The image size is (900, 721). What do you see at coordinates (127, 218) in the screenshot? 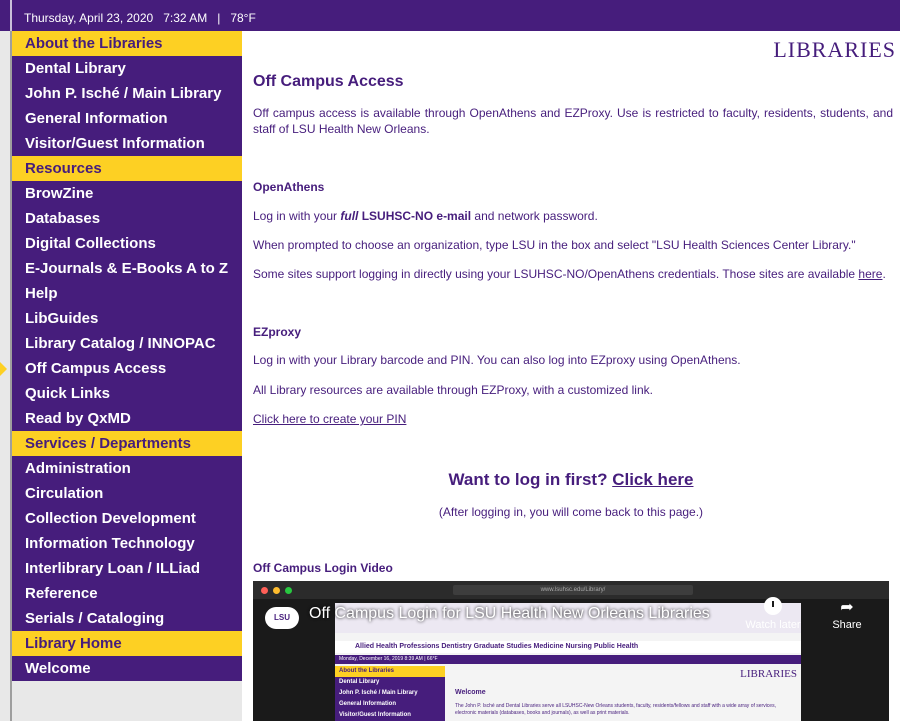
I see `sidebar-item-databases: Databases` at bounding box center [127, 218].